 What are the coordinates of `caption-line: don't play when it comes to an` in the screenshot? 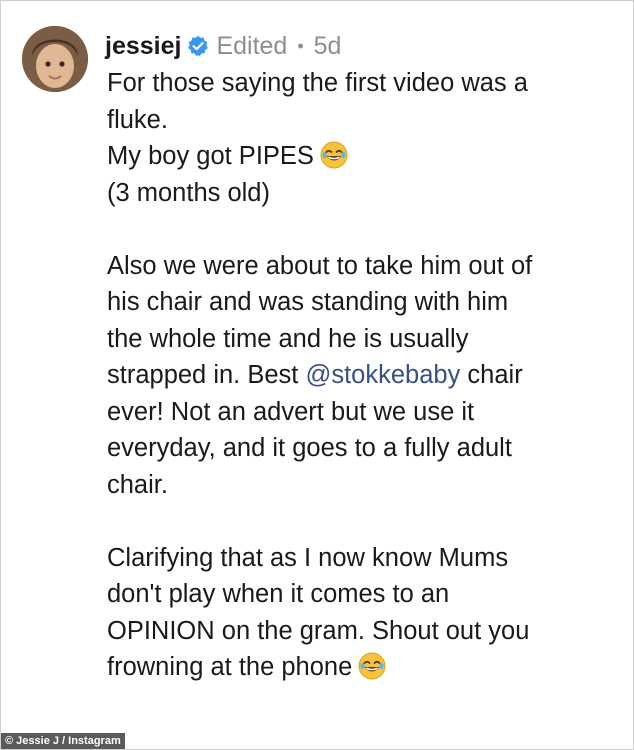 It's located at (278, 594).